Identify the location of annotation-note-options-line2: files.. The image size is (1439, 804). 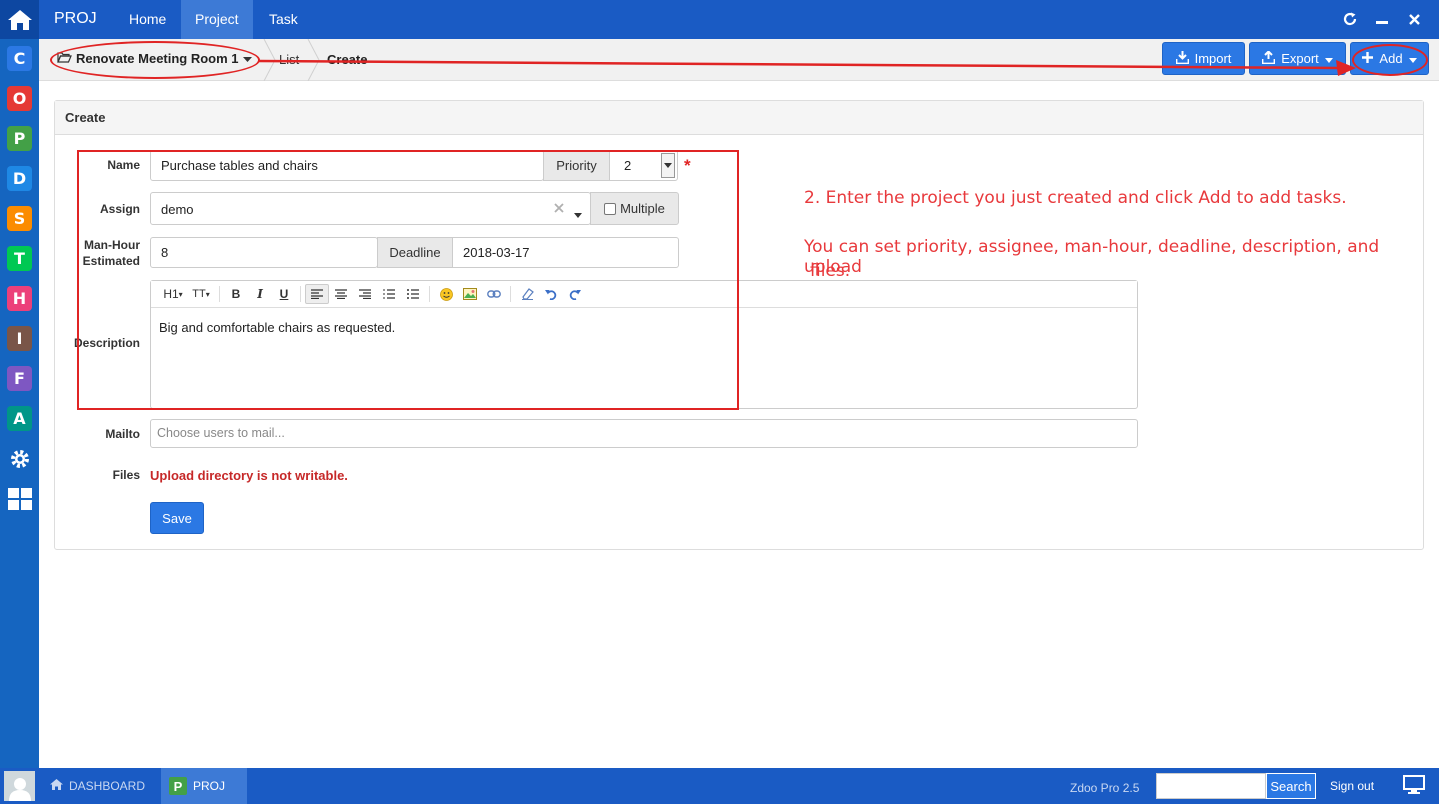
(830, 271).